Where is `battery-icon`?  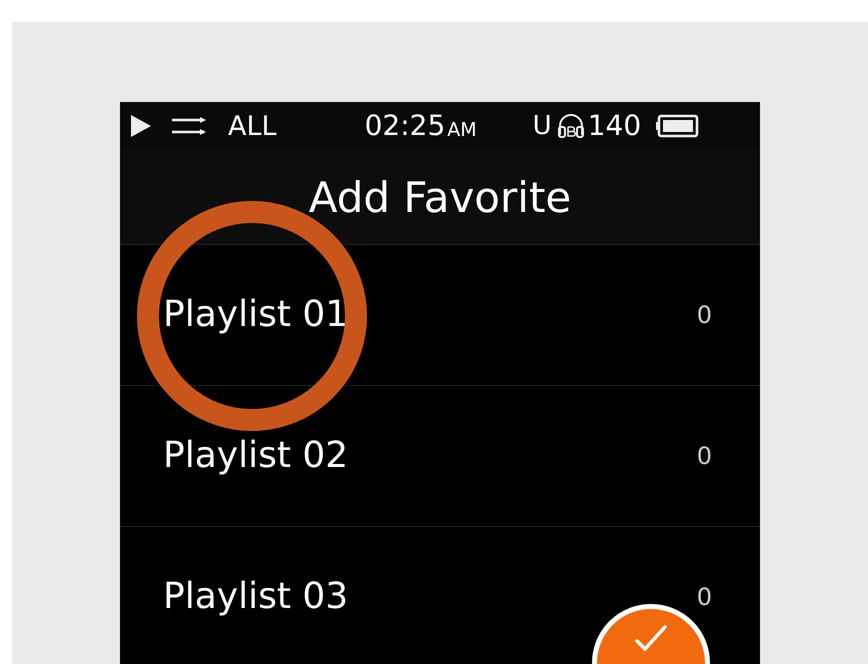
battery-icon is located at coordinates (677, 126).